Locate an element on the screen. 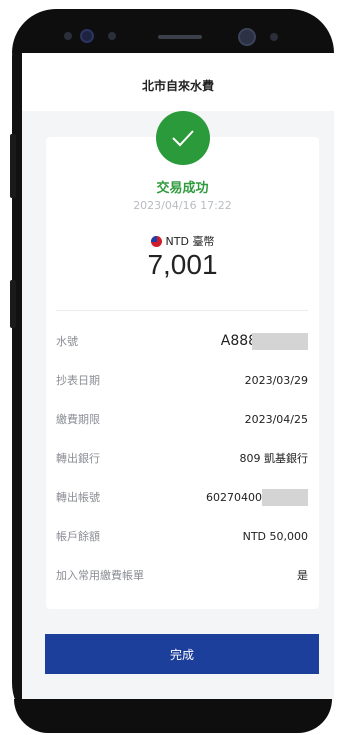 Image resolution: width=339 pixels, height=735 pixels. detail-label: 繳費期限 is located at coordinates (78, 419).